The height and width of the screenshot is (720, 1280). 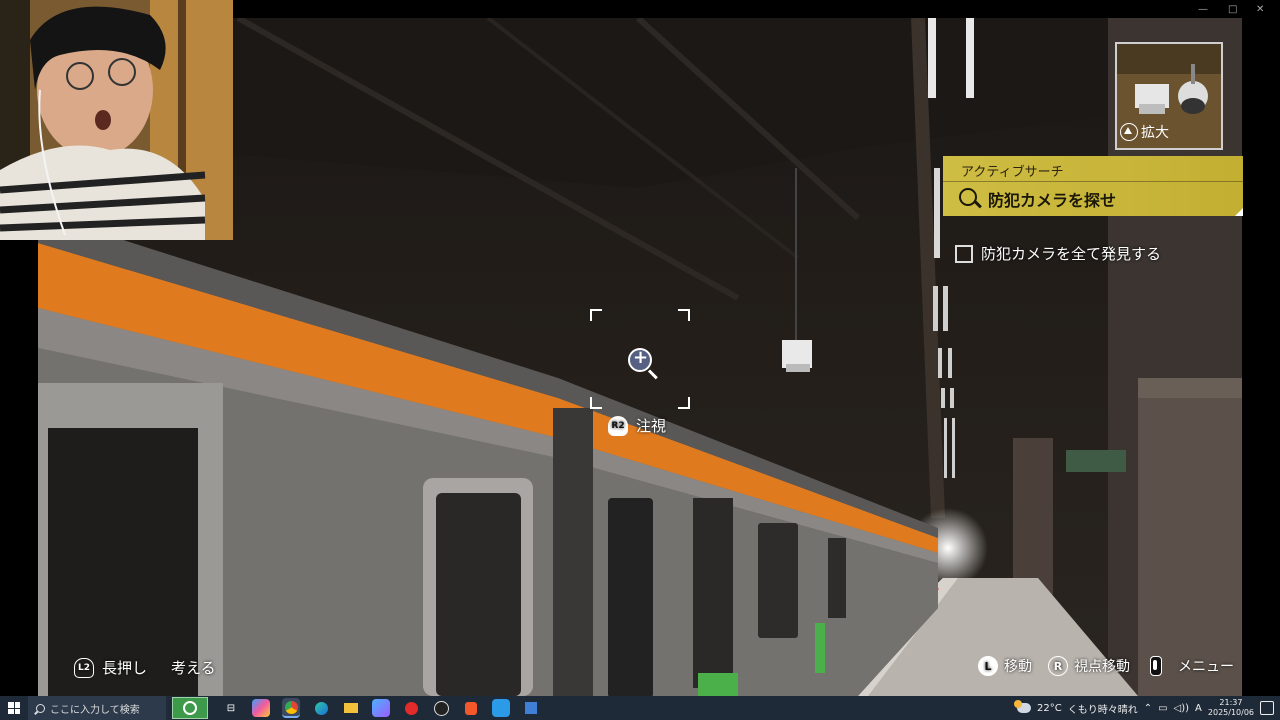 What do you see at coordinates (84, 667) in the screenshot?
I see `l2-button-icon: L2` at bounding box center [84, 667].